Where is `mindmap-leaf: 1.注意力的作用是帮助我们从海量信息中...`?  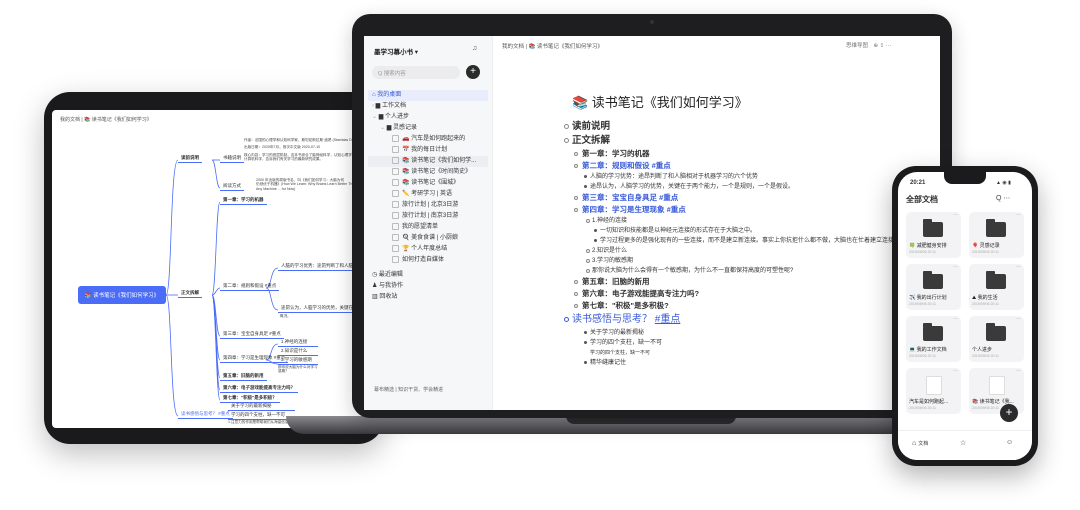
mindmap-leaf: 1.注意力的作用是帮助我们从海量信息中... is located at coordinates (261, 422).